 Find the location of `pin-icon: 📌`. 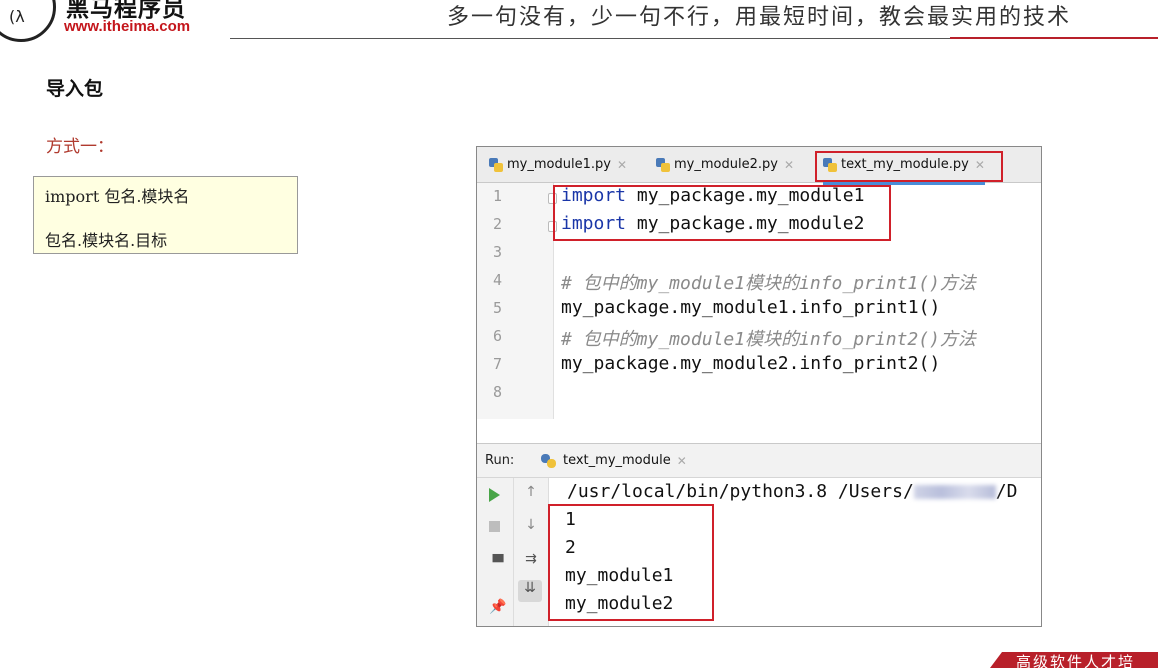

pin-icon: 📌 is located at coordinates (498, 607).